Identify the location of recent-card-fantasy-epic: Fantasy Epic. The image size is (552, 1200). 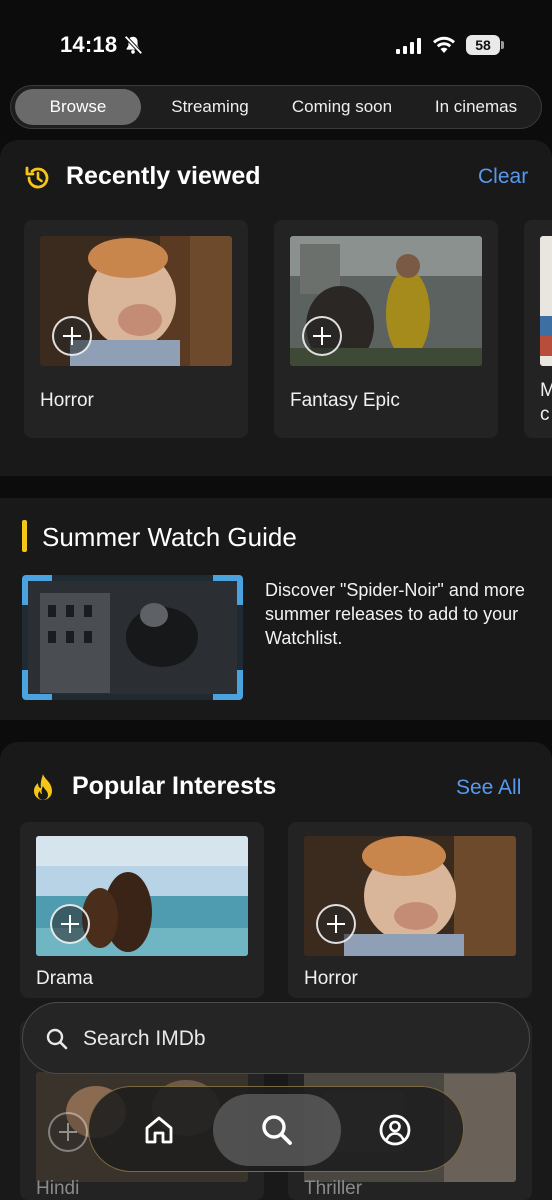
(386, 329).